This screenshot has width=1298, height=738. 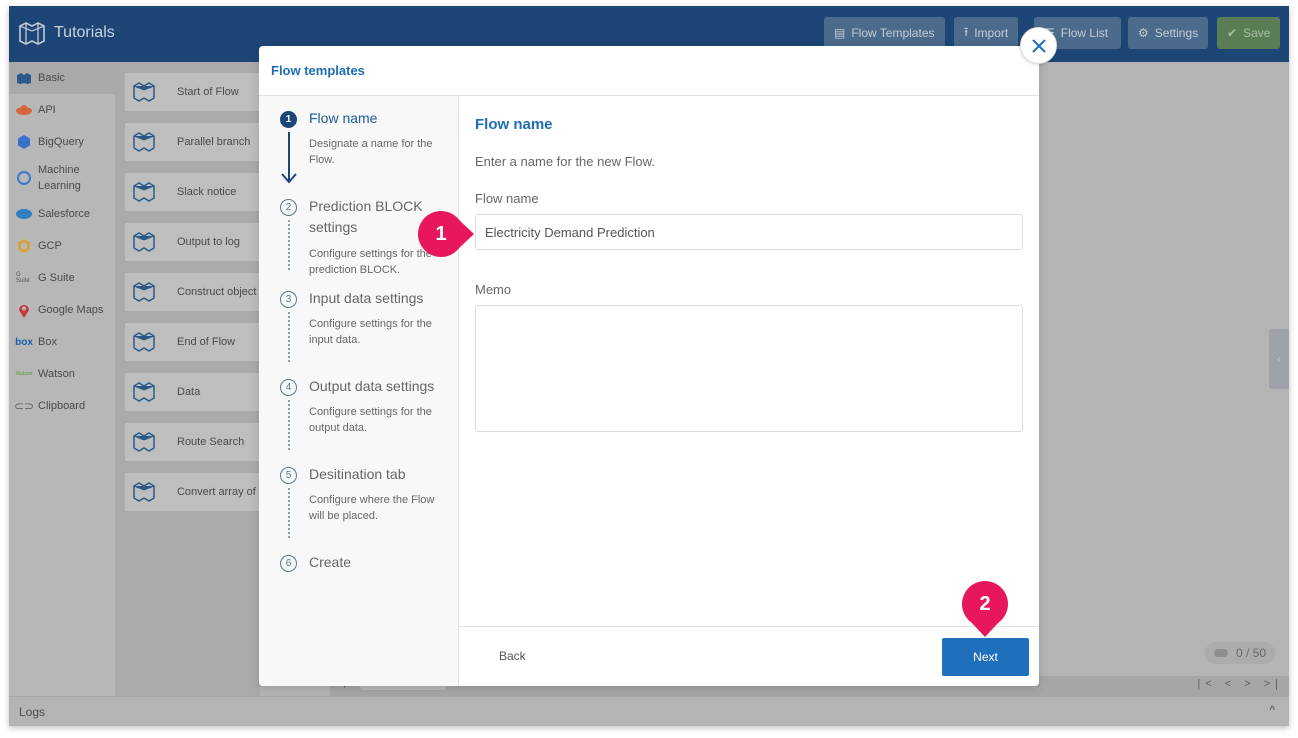 I want to click on step-desc: Configure settings for the output data., so click(x=370, y=420).